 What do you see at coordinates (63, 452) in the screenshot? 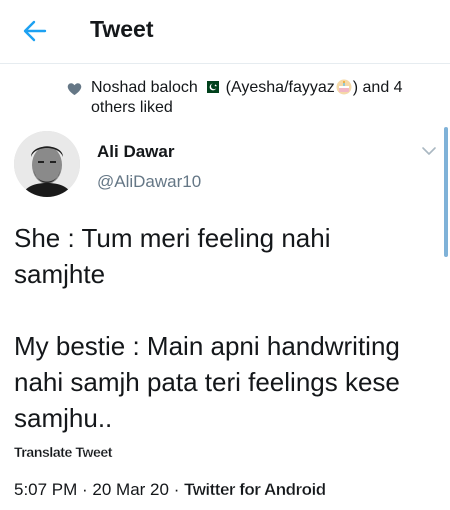
I see `translate-tweet-link: Translate Tweet` at bounding box center [63, 452].